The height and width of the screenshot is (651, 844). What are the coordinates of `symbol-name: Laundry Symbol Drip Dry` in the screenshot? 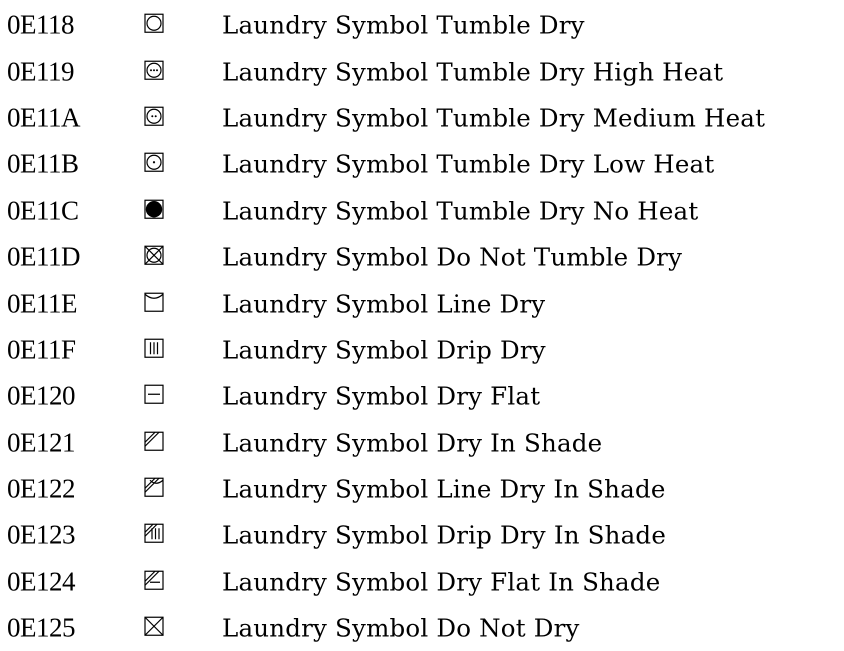 It's located at (384, 350).